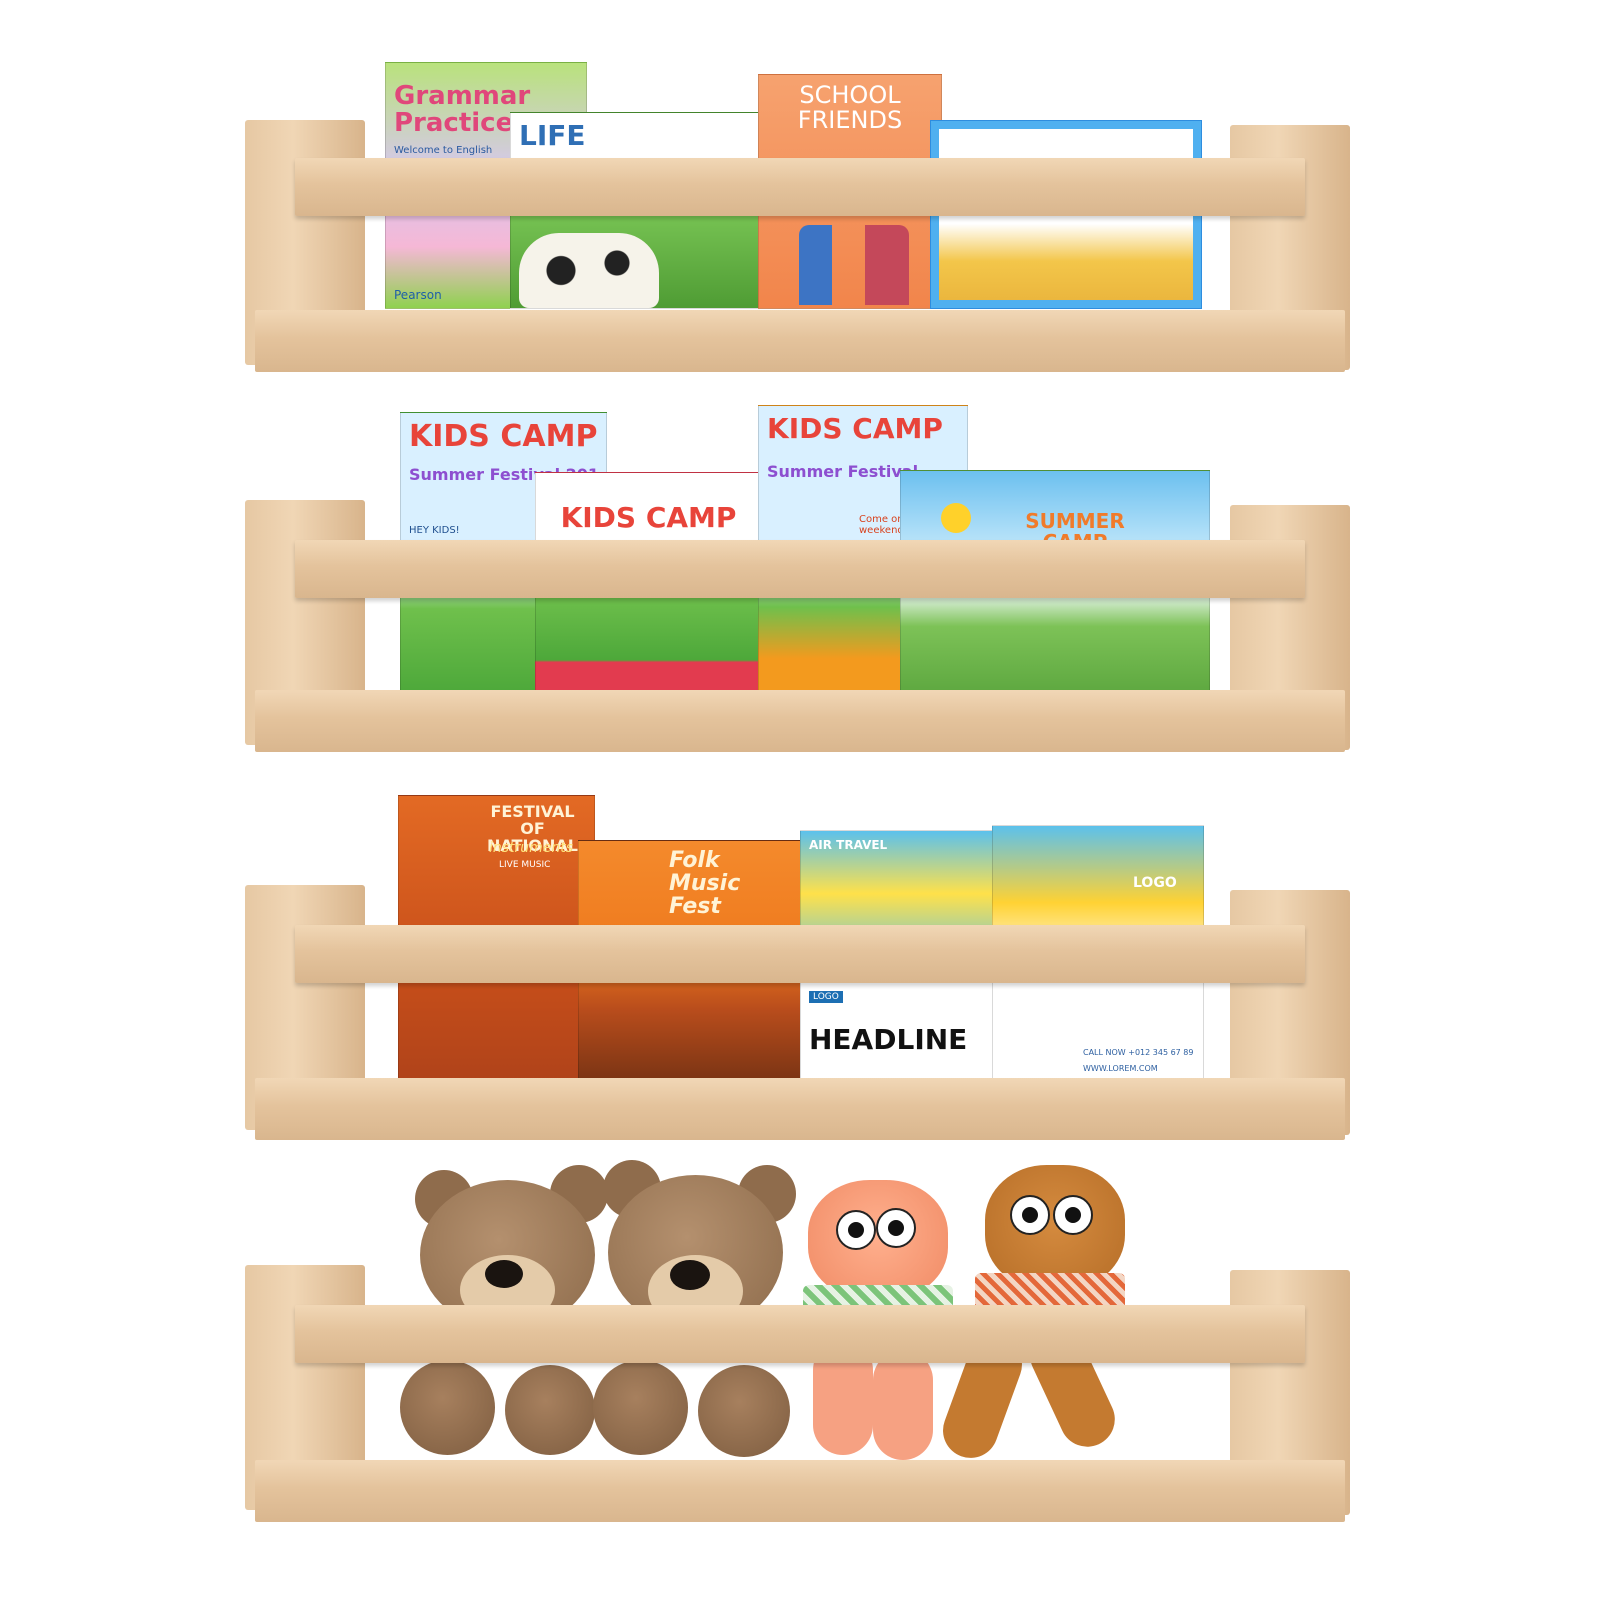 The width and height of the screenshot is (1600, 1600). Describe the element at coordinates (800, 1334) in the screenshot. I see `shelf-4-front-rail` at that location.